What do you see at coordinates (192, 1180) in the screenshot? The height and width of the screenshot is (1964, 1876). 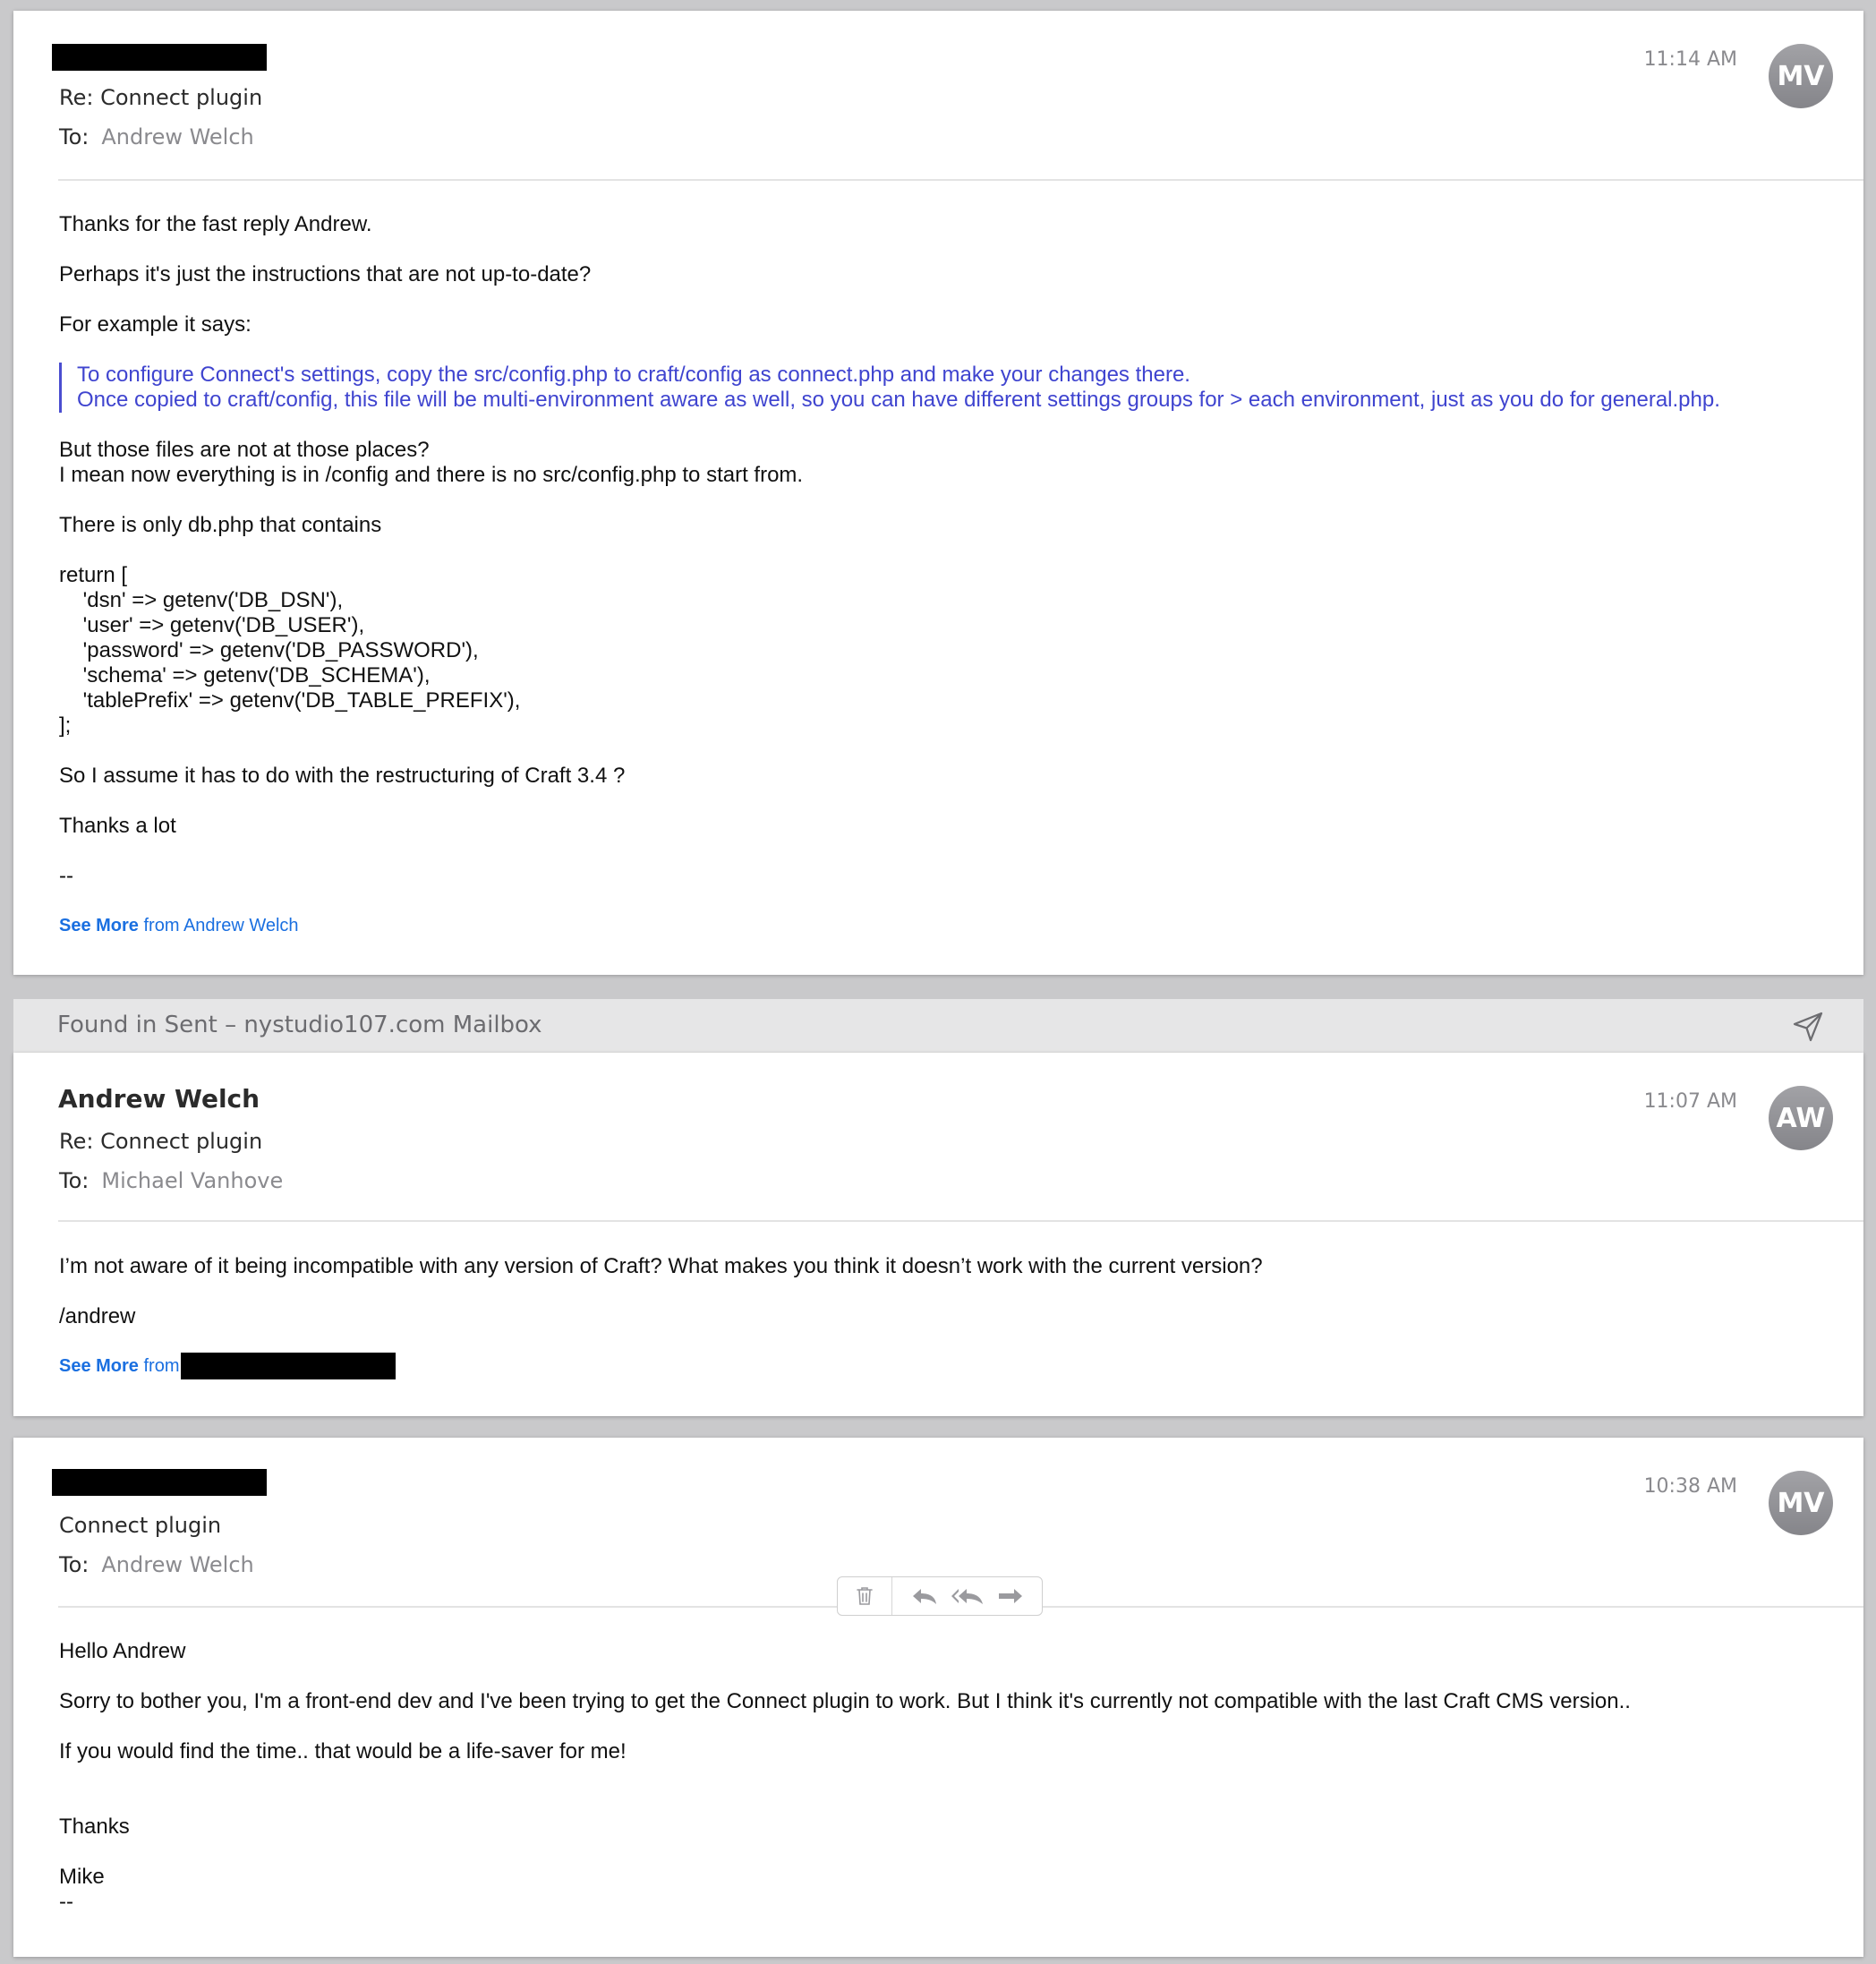 I see `recipient-name: Michael Vanhove` at bounding box center [192, 1180].